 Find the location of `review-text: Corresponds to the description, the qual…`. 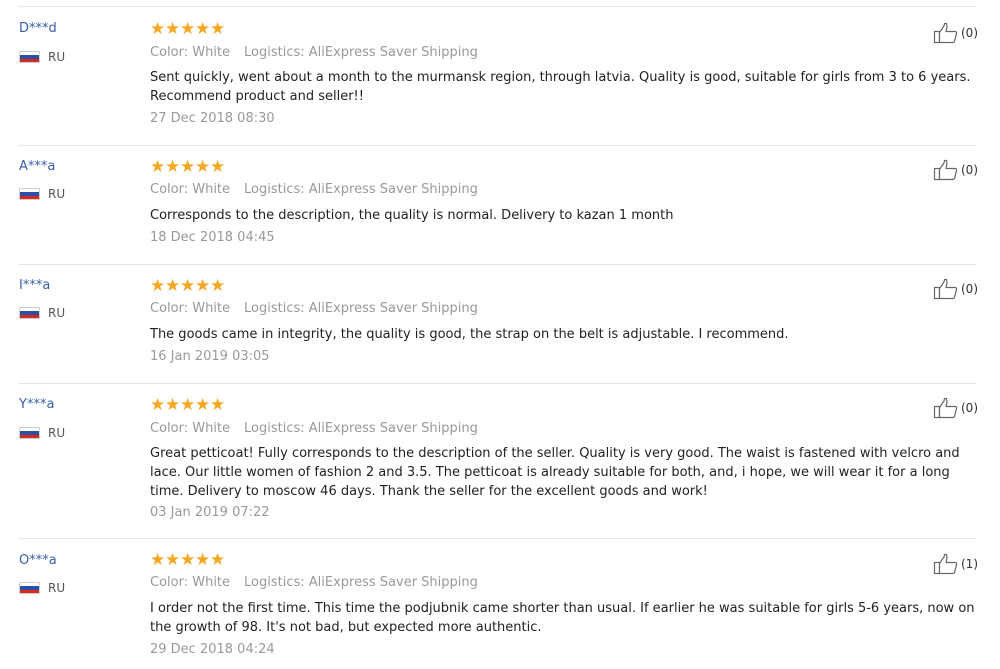

review-text: Corresponds to the description, the qual… is located at coordinates (412, 215).